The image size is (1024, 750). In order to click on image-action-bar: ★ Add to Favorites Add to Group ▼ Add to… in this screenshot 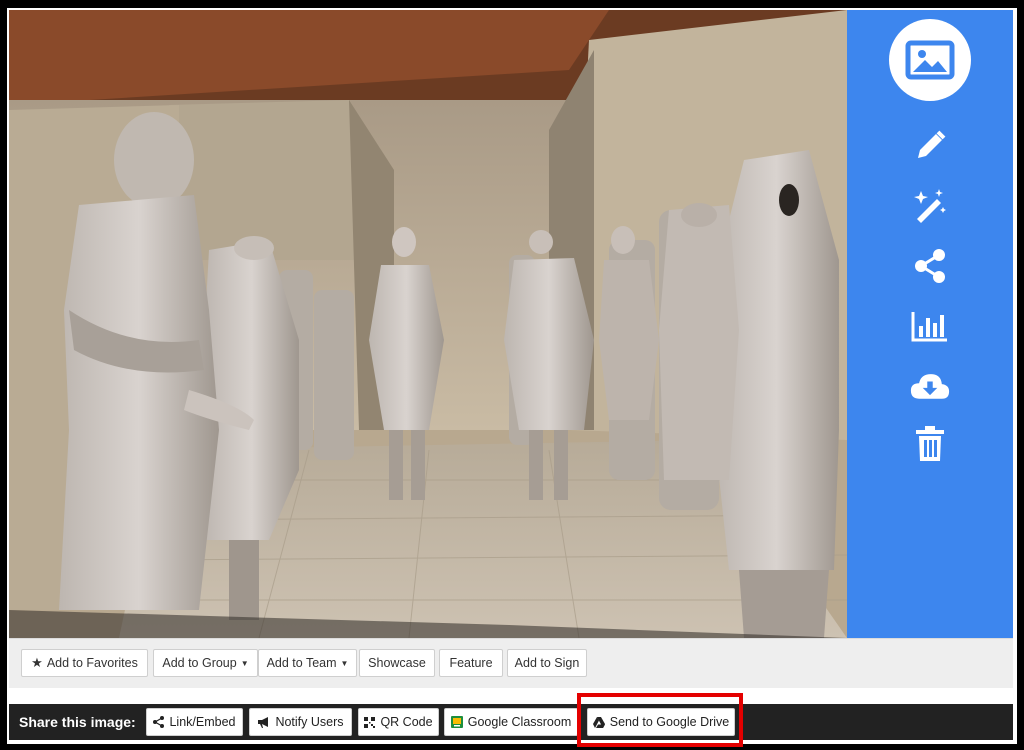, I will do `click(511, 663)`.